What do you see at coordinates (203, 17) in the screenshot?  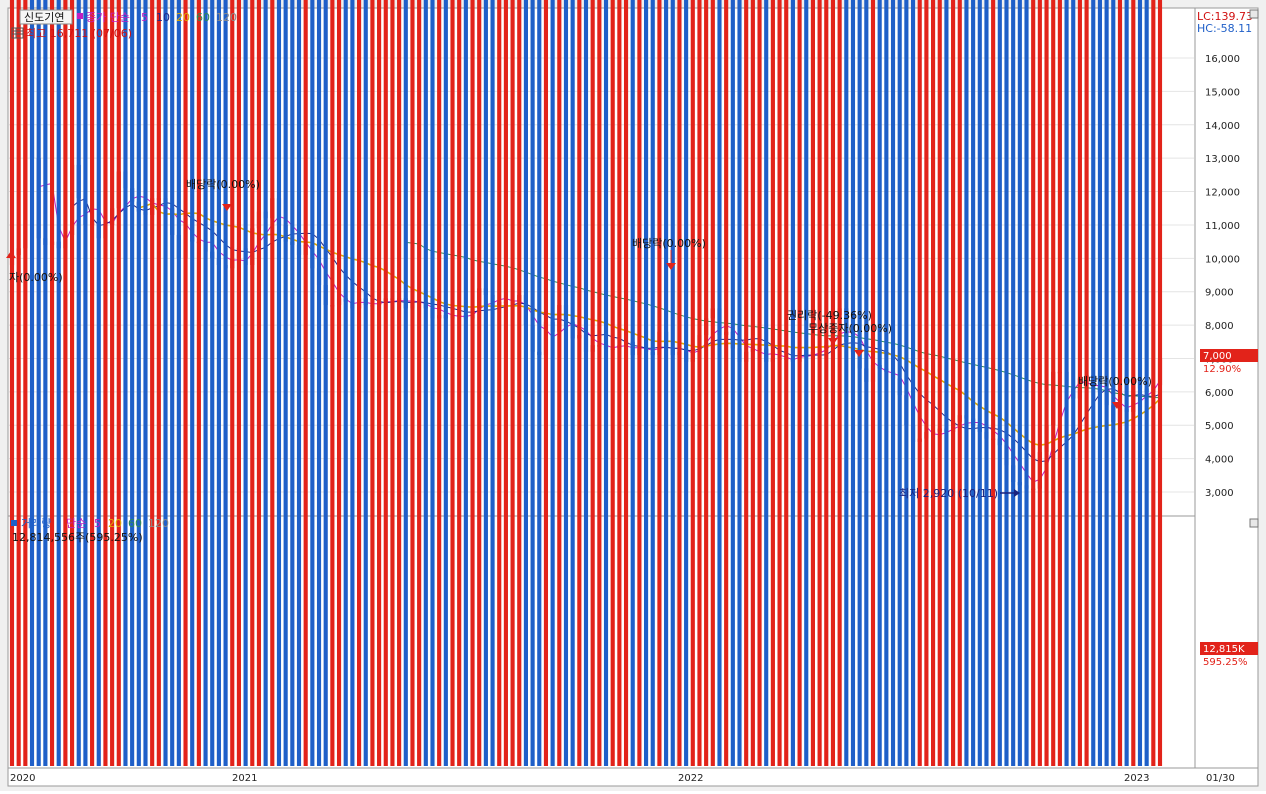 I see `ma60-label: 60` at bounding box center [203, 17].